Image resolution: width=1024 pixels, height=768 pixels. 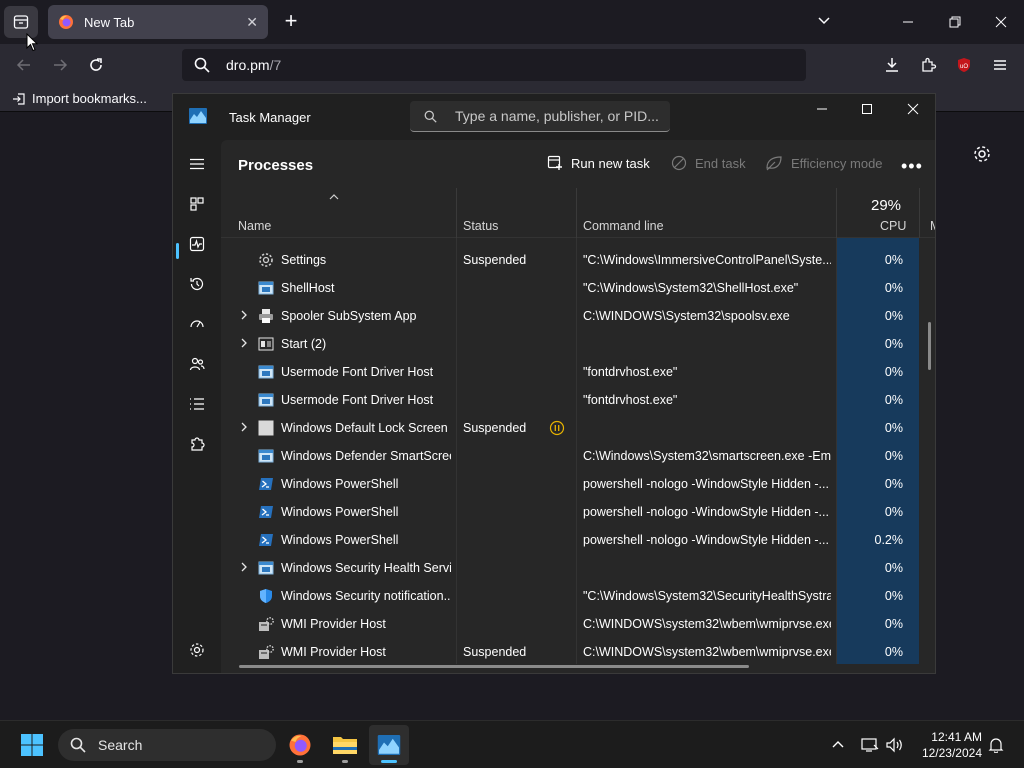 I want to click on process-row: Start (2) 0%, so click(x=578, y=344).